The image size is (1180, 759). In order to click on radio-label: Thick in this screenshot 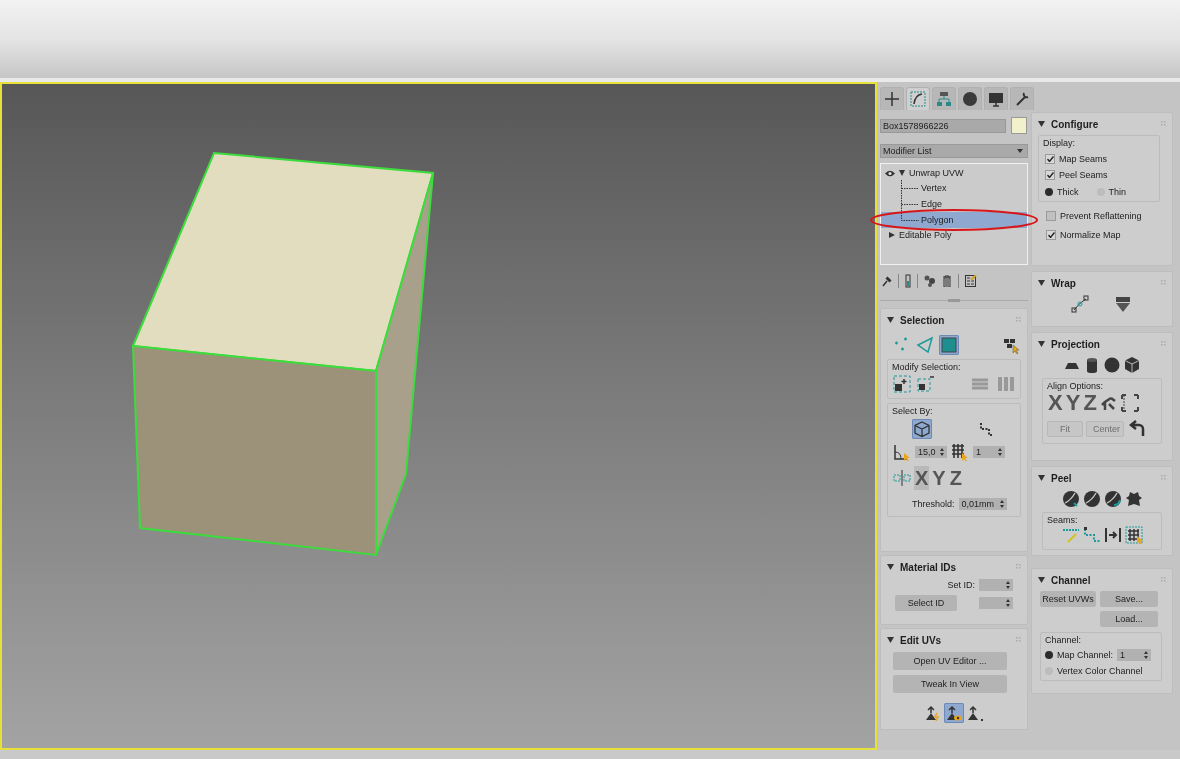, I will do `click(1068, 192)`.